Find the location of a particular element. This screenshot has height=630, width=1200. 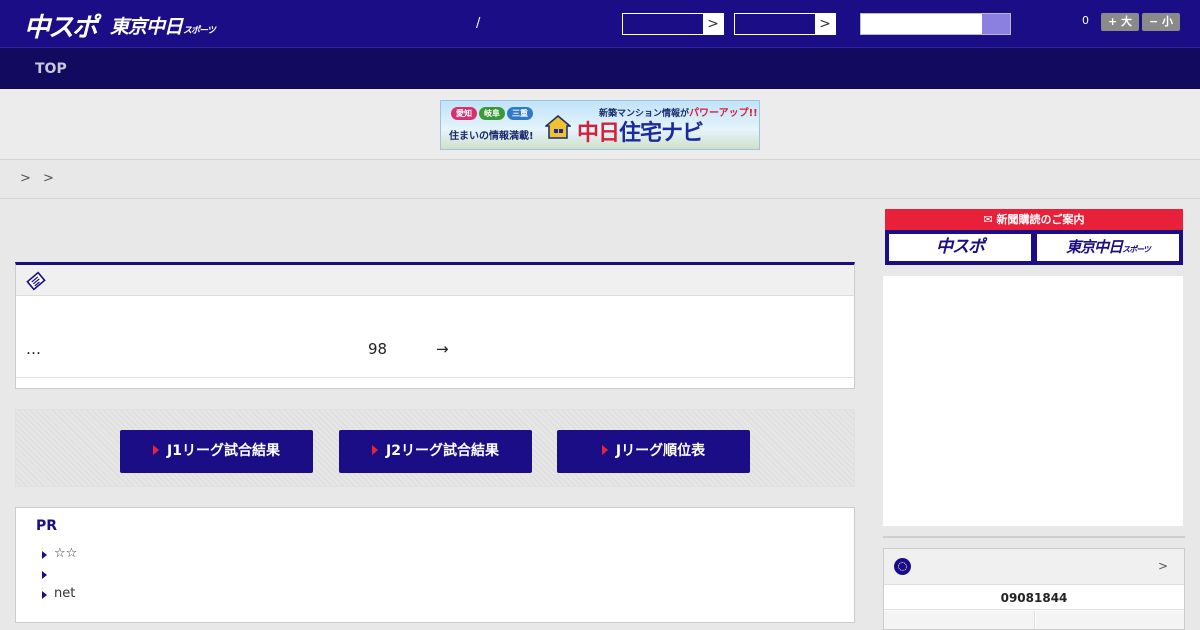

article-count: 98 is located at coordinates (378, 349).